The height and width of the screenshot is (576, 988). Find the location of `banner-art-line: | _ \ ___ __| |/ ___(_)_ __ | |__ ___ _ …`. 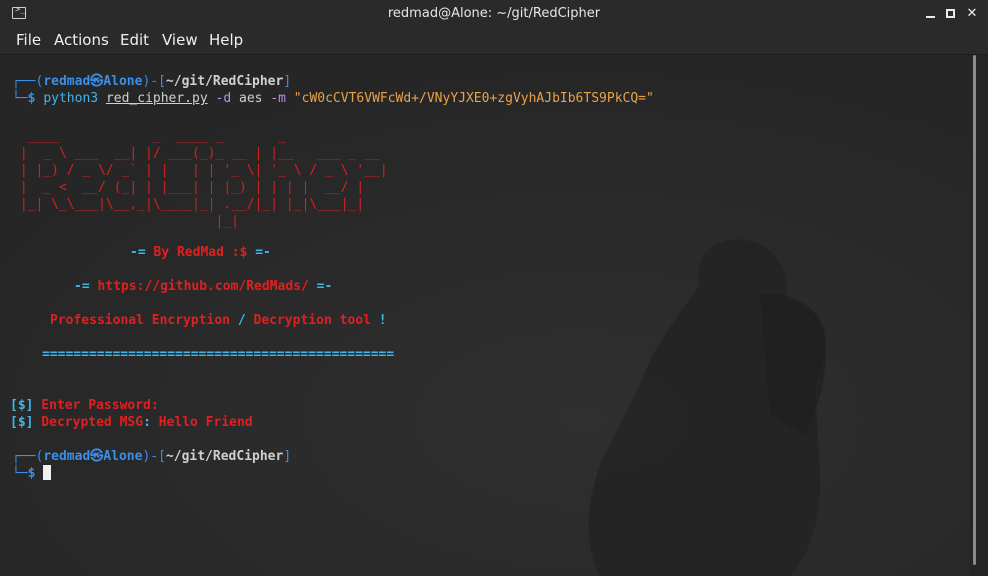

banner-art-line: | _ \ ___ __| |/ ___(_)_ __ | |__ ___ _ … is located at coordinates (196, 153).